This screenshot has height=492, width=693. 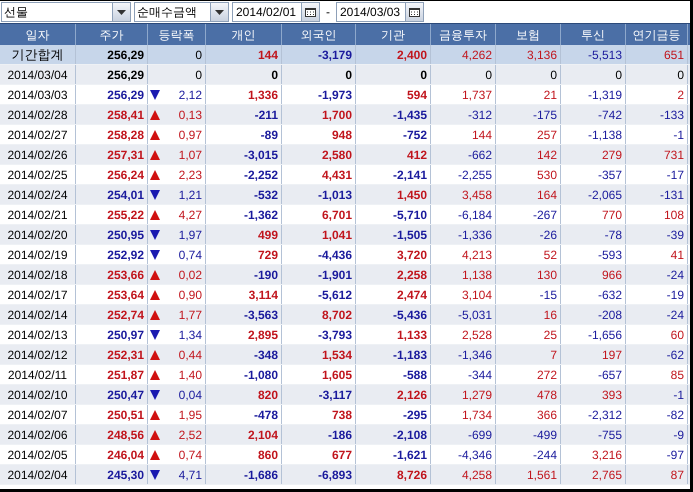 I want to click on date-cell: 2014/02/21, so click(x=38, y=214).